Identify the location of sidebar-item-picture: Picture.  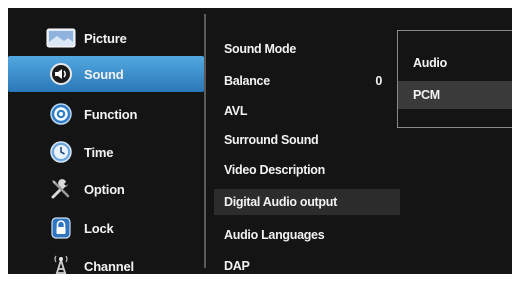
(106, 38).